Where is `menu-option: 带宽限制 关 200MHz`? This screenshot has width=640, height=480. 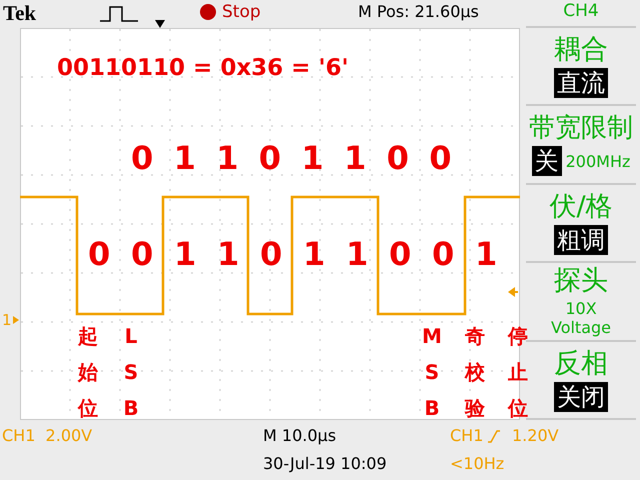
menu-option: 带宽限制 关 200MHz is located at coordinates (581, 145).